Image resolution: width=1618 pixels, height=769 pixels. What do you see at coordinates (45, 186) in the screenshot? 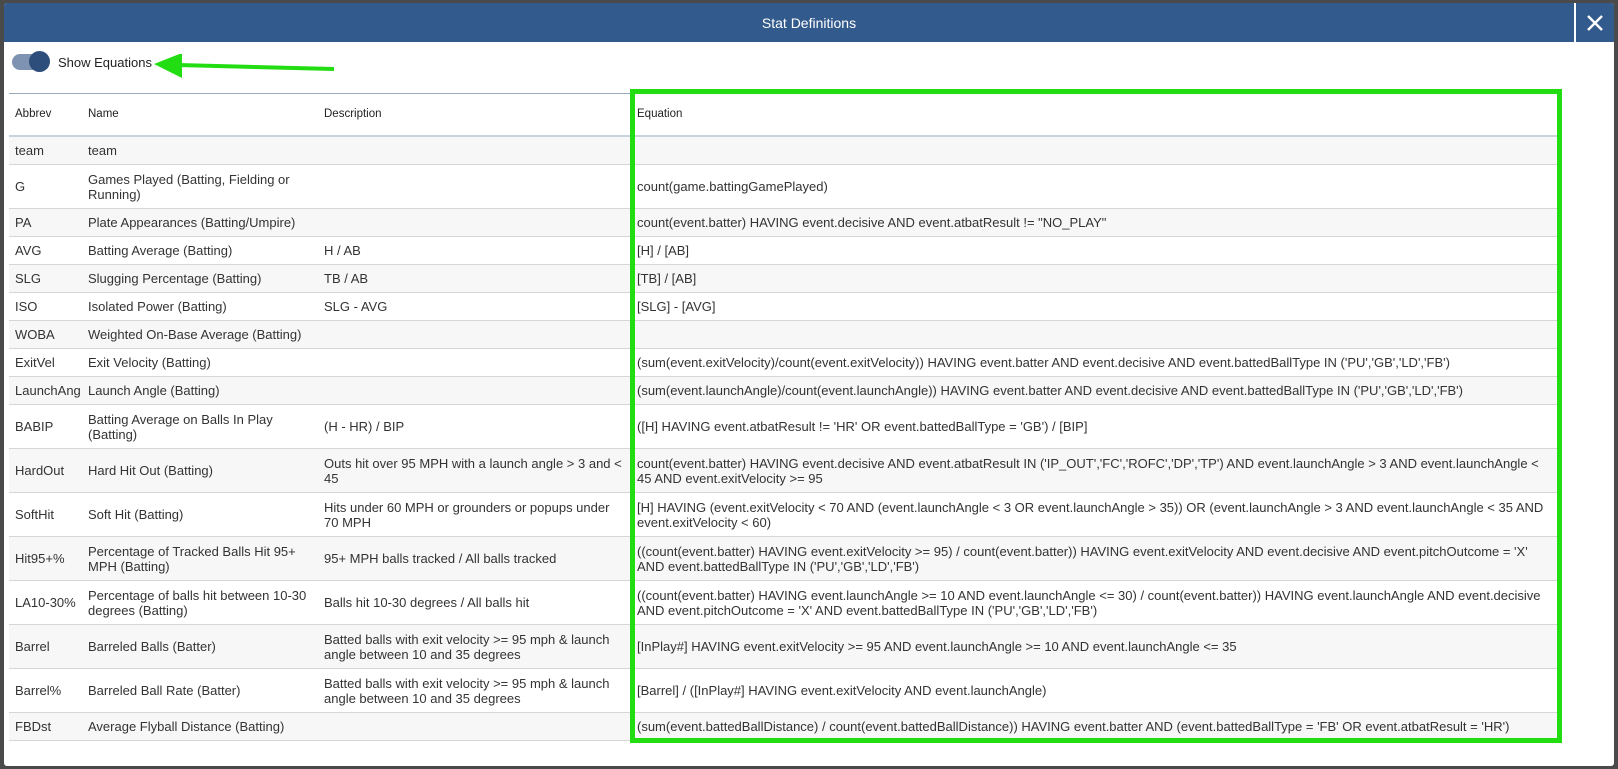
I see `cell-abbrev: G` at bounding box center [45, 186].